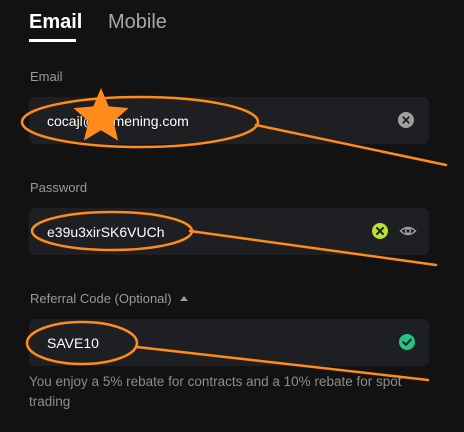  What do you see at coordinates (52, 40) in the screenshot?
I see `active-tab-indicator` at bounding box center [52, 40].